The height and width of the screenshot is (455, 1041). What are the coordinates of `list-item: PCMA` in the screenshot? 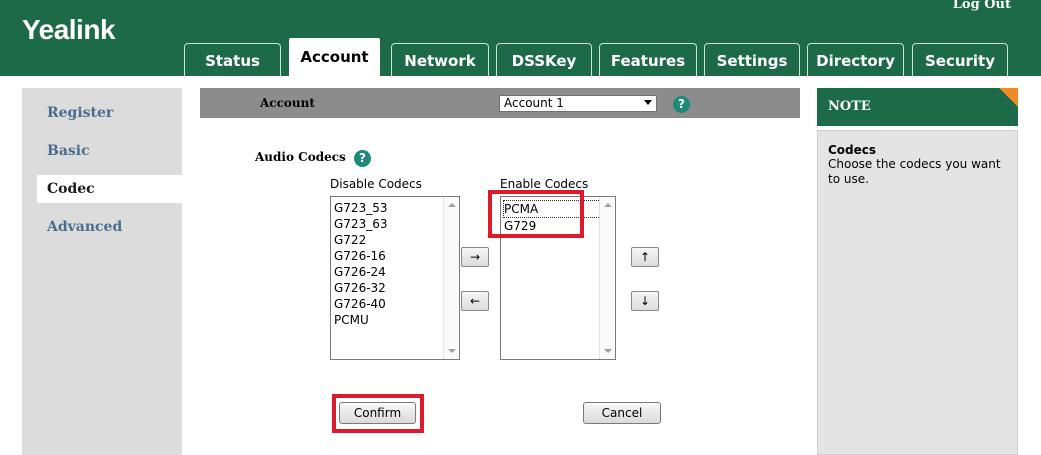 It's located at (557, 209).